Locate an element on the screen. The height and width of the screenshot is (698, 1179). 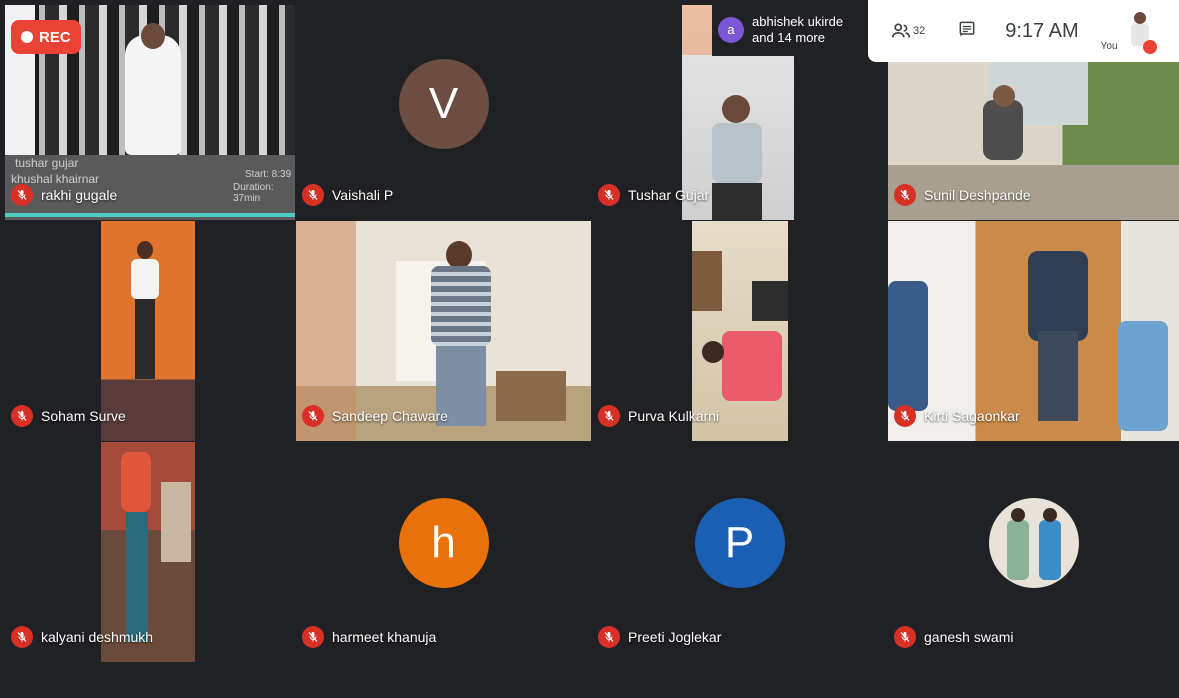
participant-name: Tushar Gujar is located at coordinates (669, 195).